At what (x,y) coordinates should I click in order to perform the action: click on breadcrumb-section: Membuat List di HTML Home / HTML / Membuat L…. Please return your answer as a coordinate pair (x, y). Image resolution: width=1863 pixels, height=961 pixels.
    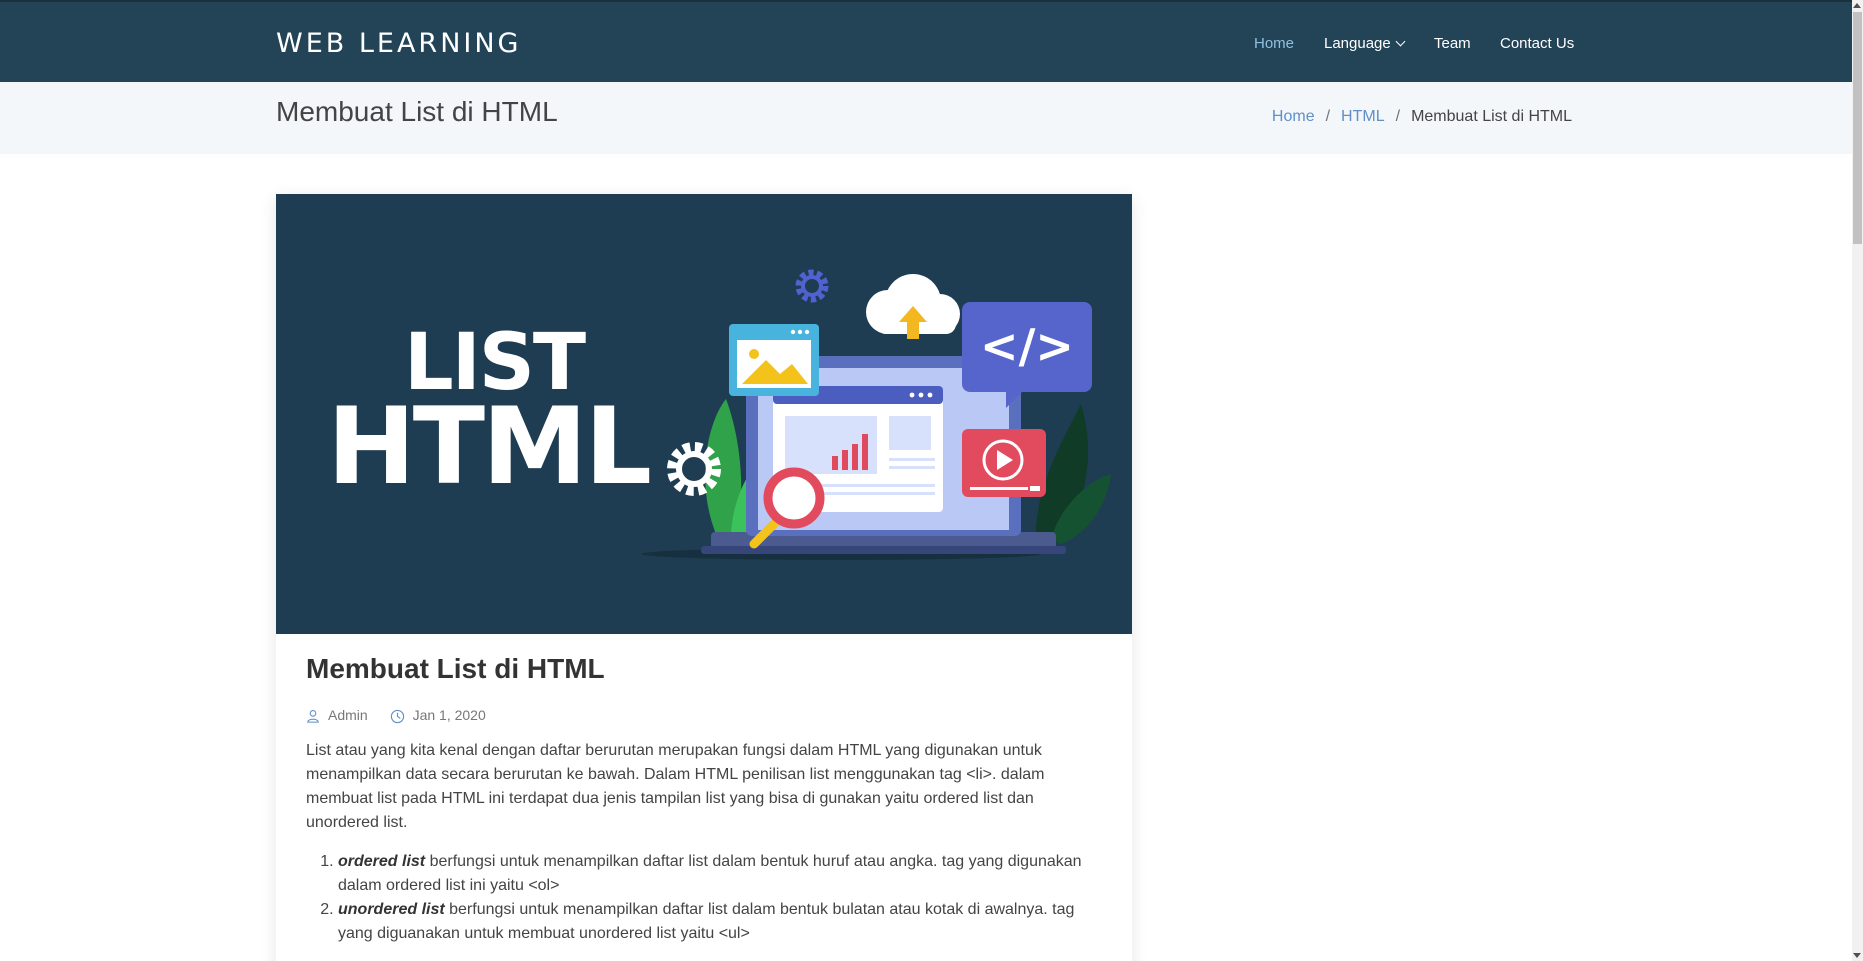
    Looking at the image, I should click on (926, 118).